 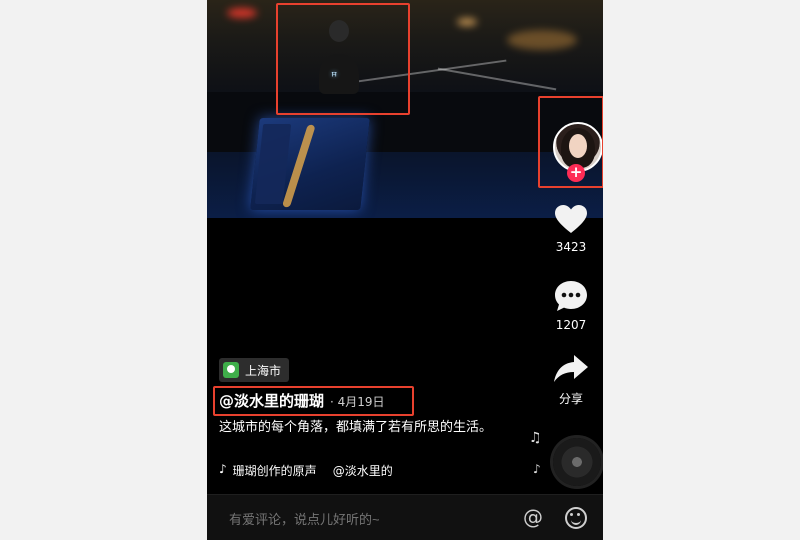 I want to click on action-rail: + 3423 1207 分享 ♫ ♪, so click(x=566, y=270).